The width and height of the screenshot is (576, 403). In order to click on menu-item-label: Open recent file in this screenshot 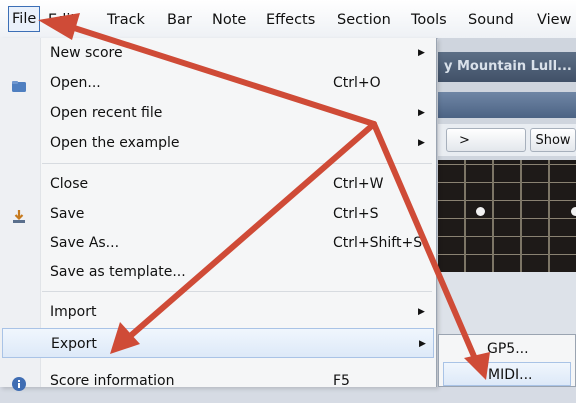, I will do `click(106, 113)`.